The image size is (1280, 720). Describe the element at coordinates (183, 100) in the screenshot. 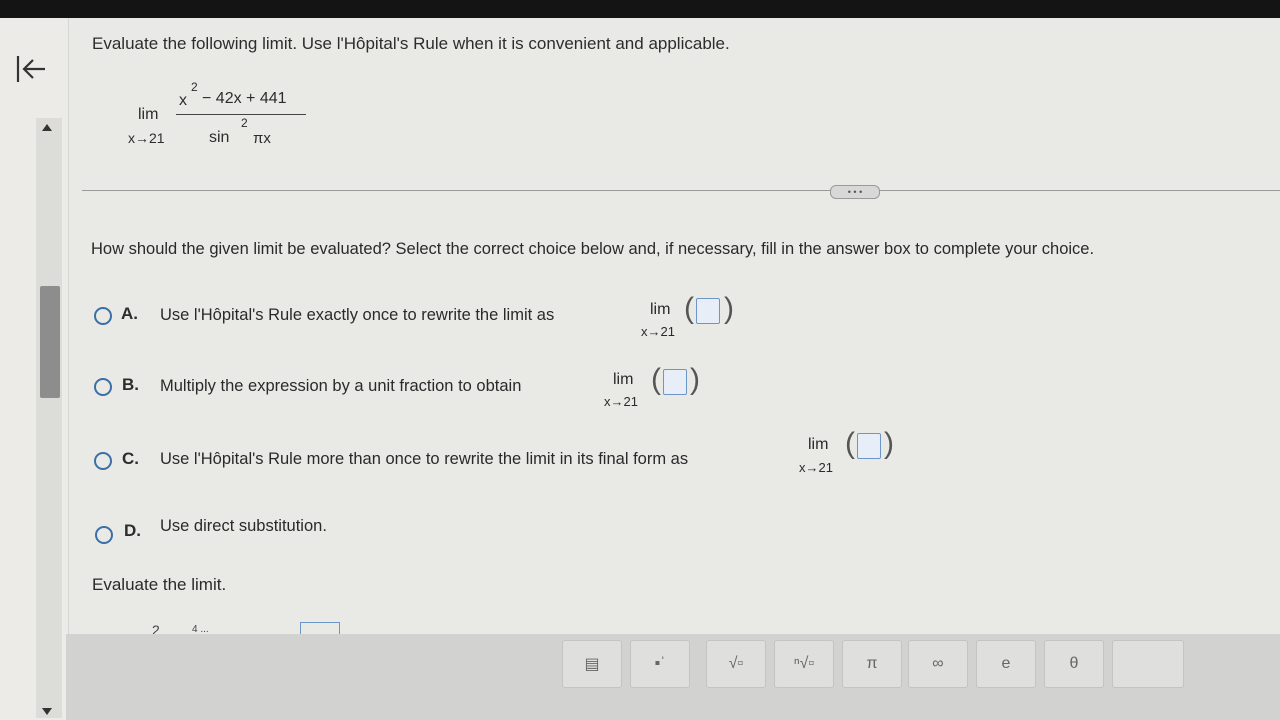

I see `numerator-base: x` at that location.